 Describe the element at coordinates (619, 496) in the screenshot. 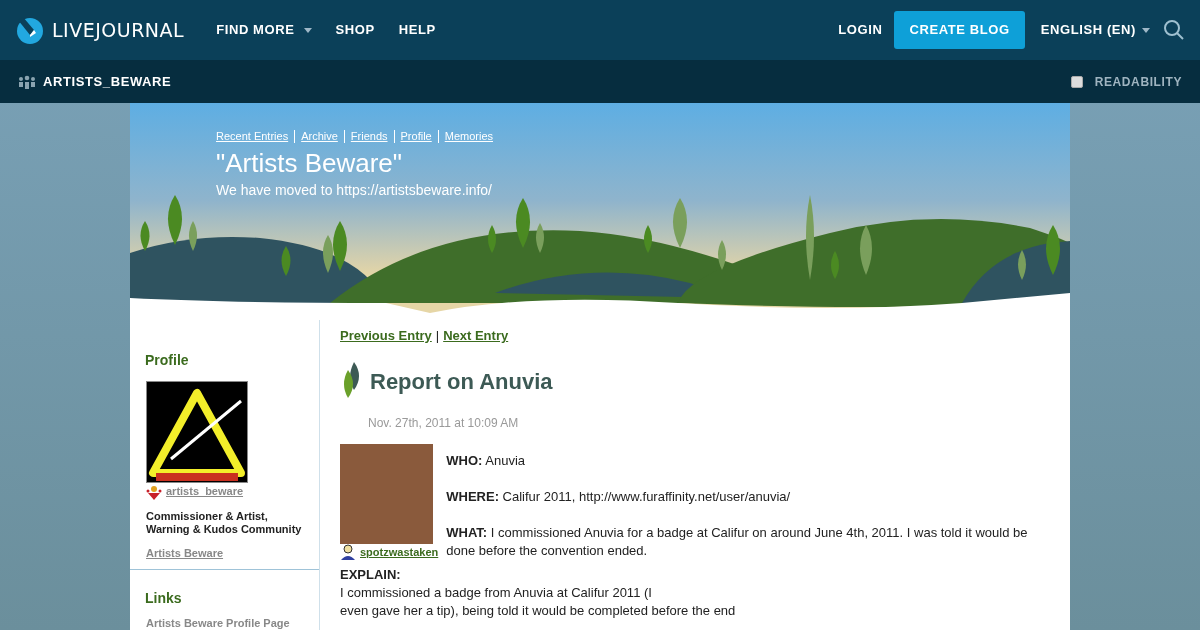

I see `entry-field-text: WHERE: Califur 2011, http://www.furaffinity.net/user/anuvia/` at that location.